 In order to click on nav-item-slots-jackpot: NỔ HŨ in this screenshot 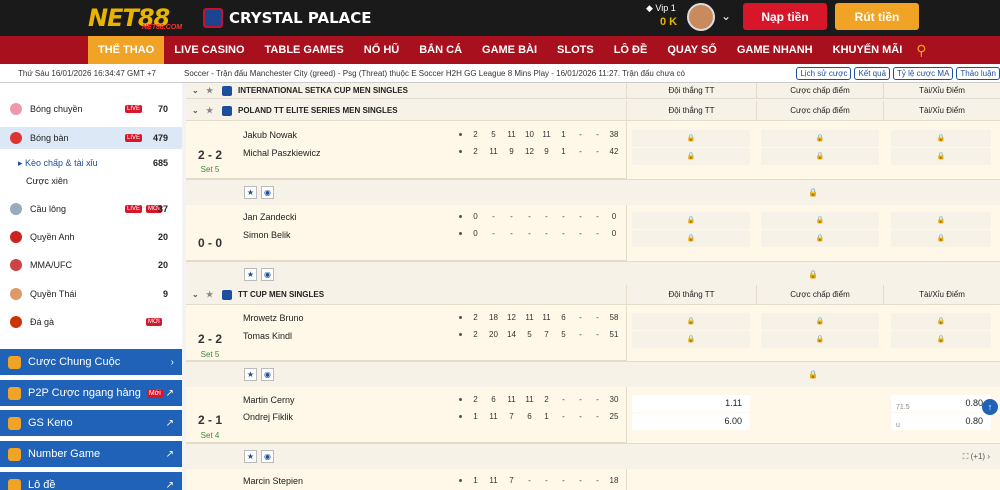, I will do `click(381, 50)`.